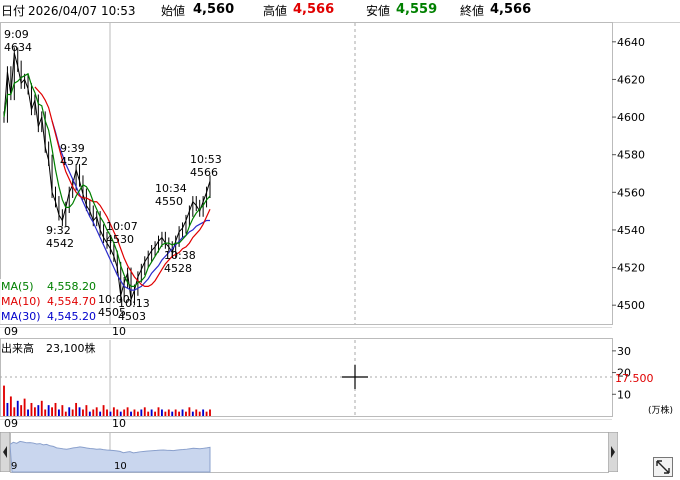 This screenshot has width=680, height=480. What do you see at coordinates (119, 423) in the screenshot?
I see `volume-x-tick-label: 10` at bounding box center [119, 423].